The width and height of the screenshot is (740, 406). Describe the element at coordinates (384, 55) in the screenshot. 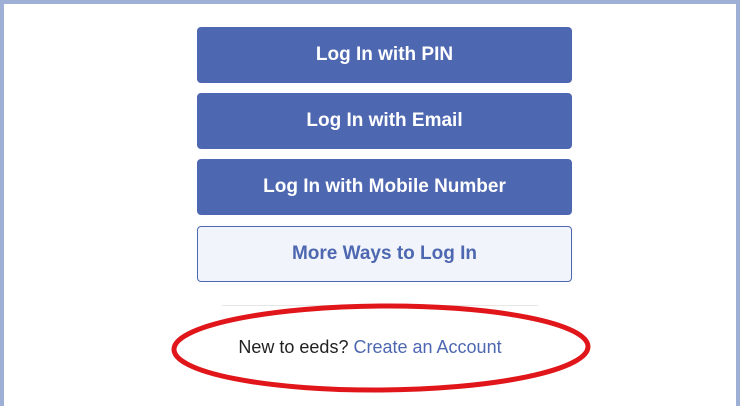

I see `login-with-pin-button: Log In with PIN` at that location.